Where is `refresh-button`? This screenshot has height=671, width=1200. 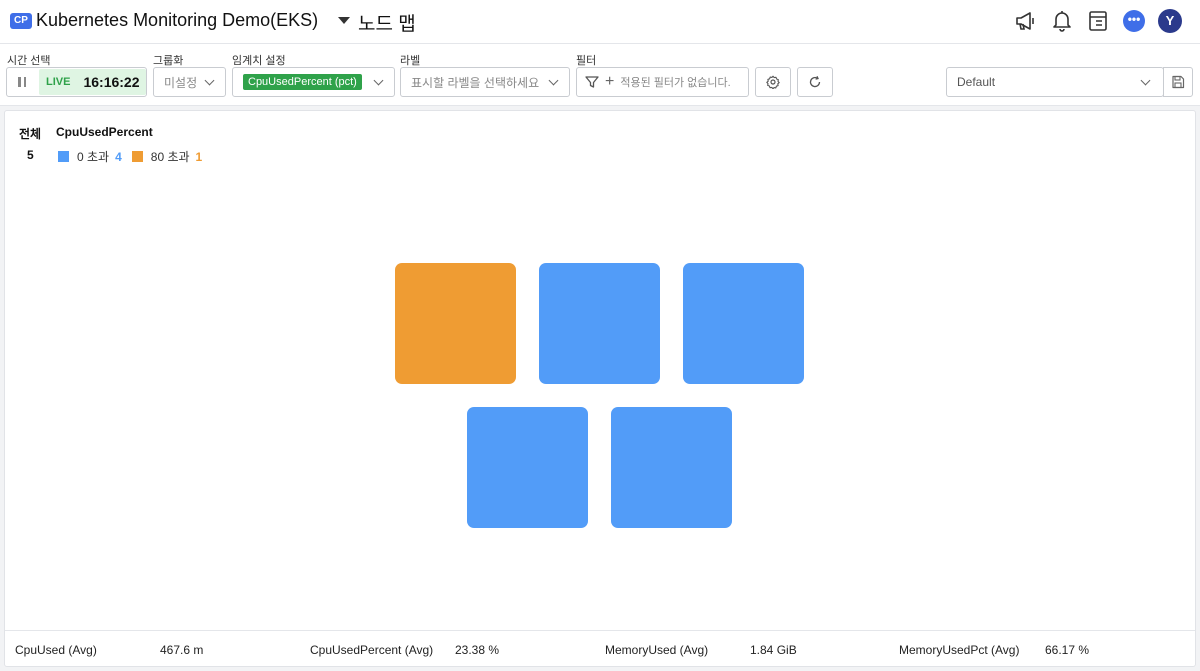
refresh-button is located at coordinates (815, 82).